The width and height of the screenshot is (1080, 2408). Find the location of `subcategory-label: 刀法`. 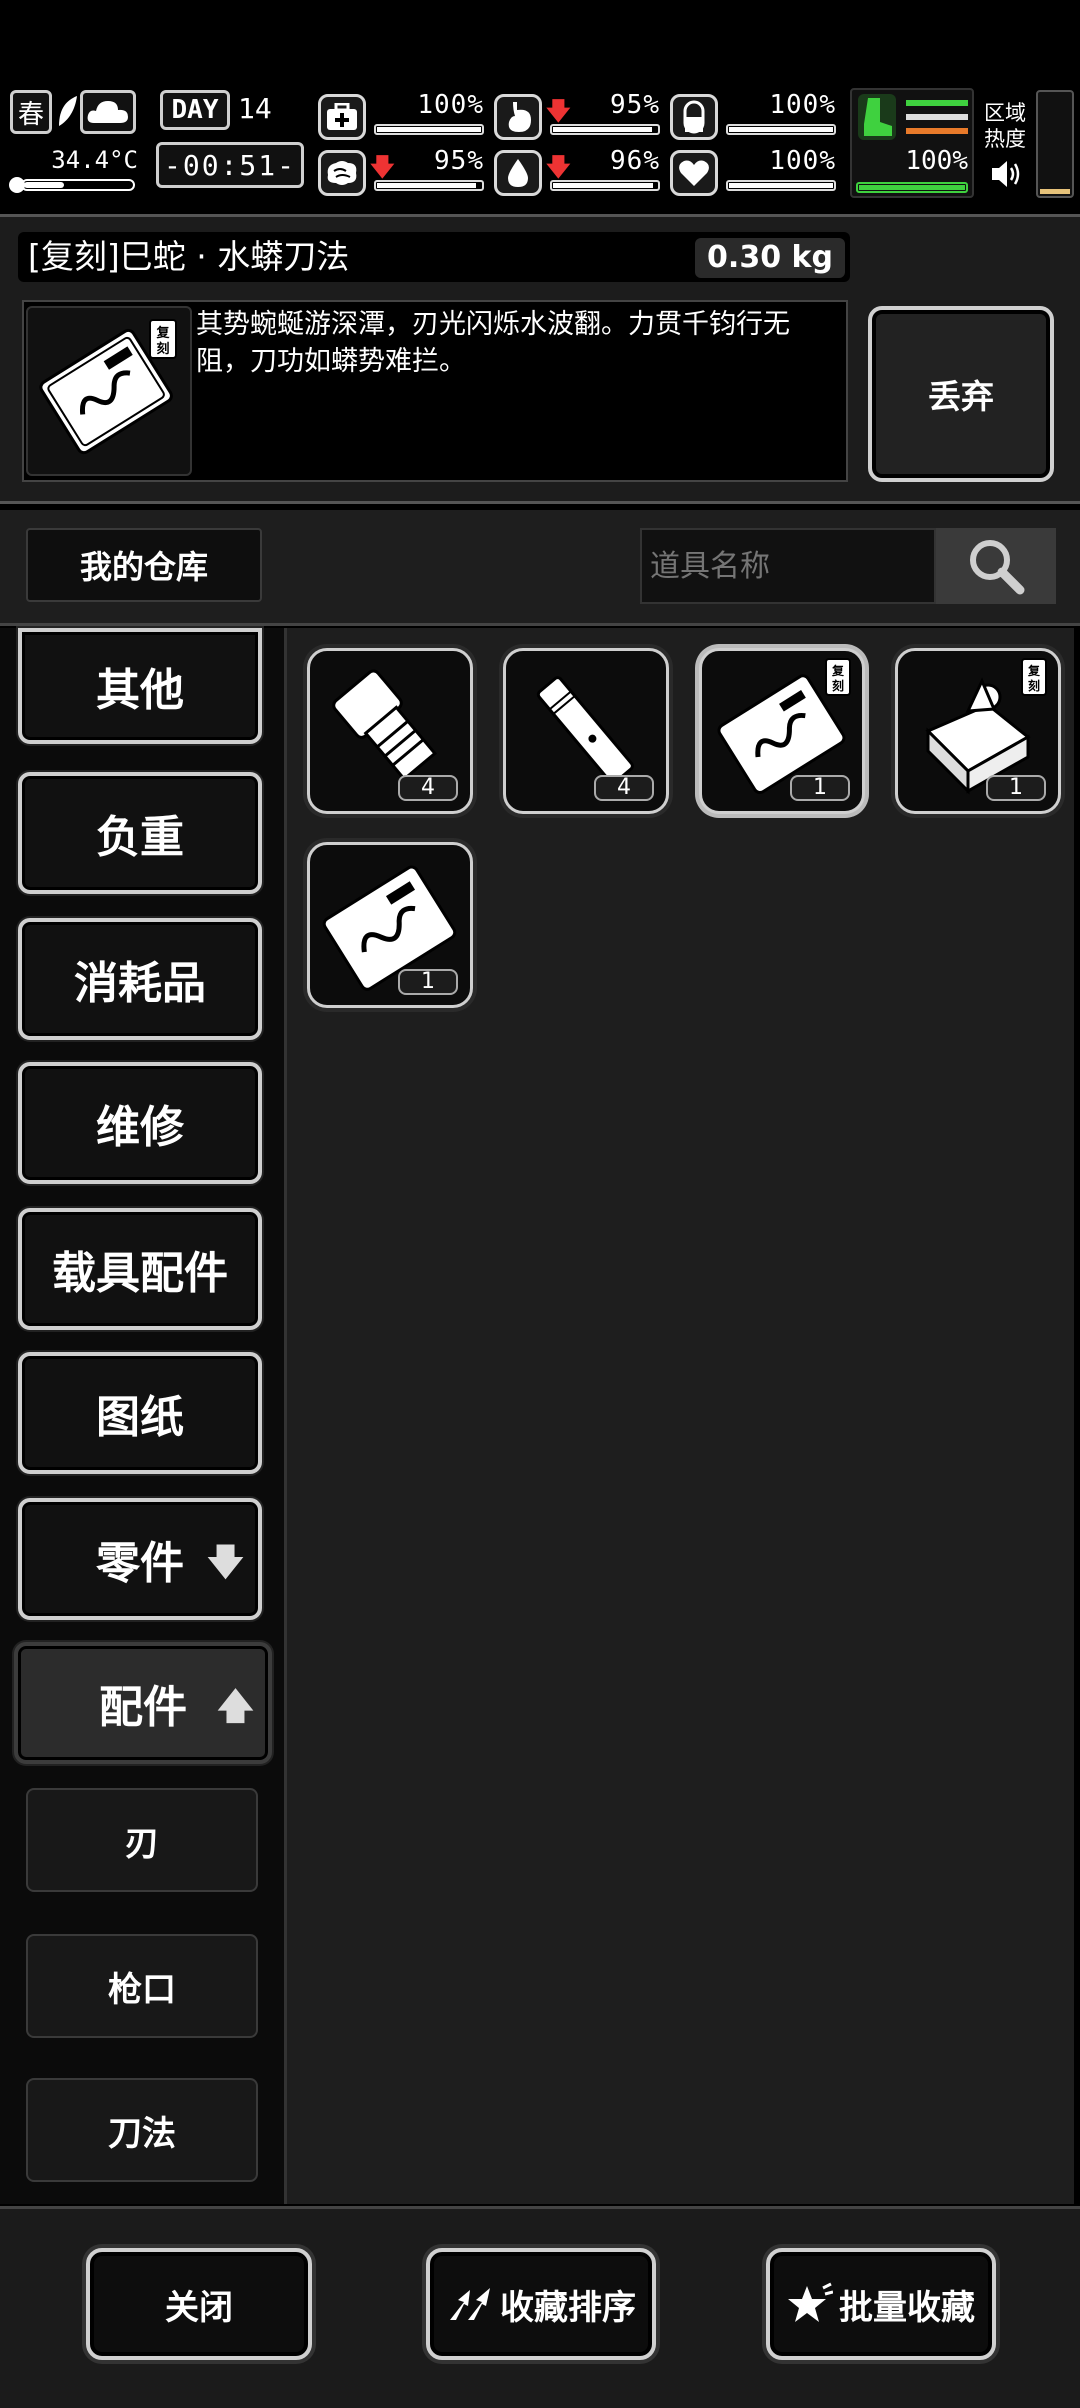

subcategory-label: 刀法 is located at coordinates (142, 2133).